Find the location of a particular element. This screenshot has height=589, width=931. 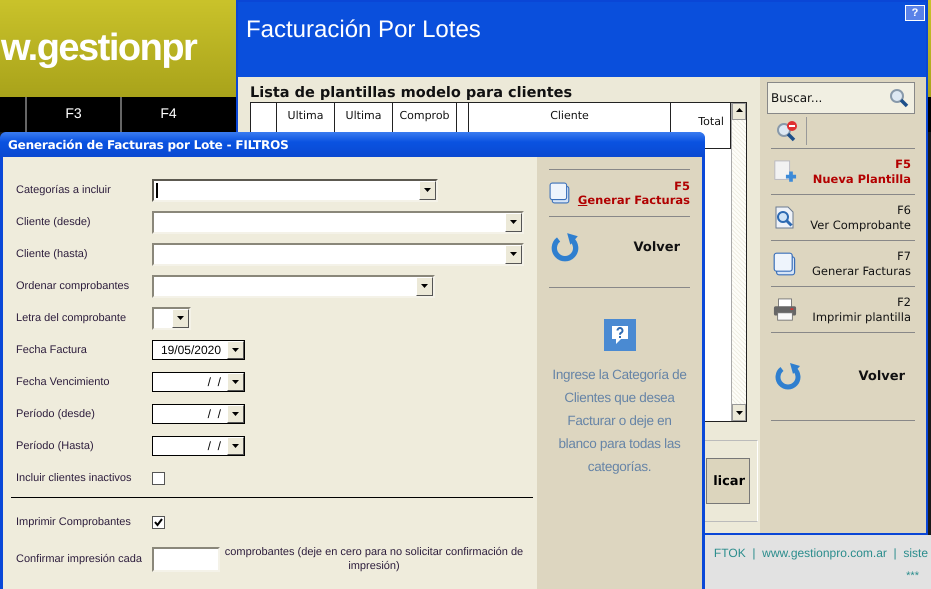

field-label: Cliente (desde) is located at coordinates (54, 222).